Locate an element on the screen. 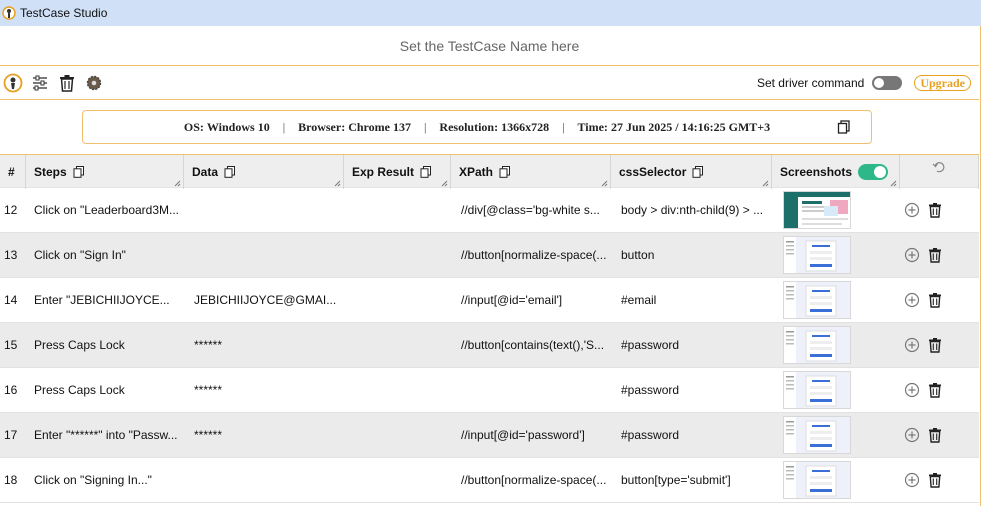  step-xpath-cell: //input[@id='password'] is located at coordinates (531, 435).